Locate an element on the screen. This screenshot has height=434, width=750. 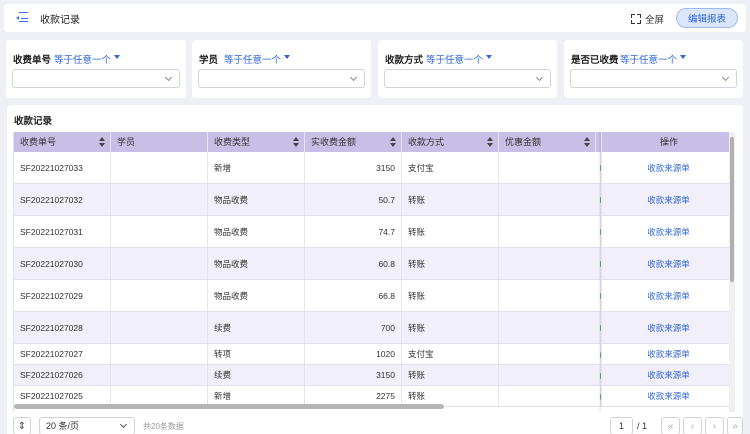
table-row: SF20221027030 物品收费 60.8 转账 收款来源单 is located at coordinates (374, 264).